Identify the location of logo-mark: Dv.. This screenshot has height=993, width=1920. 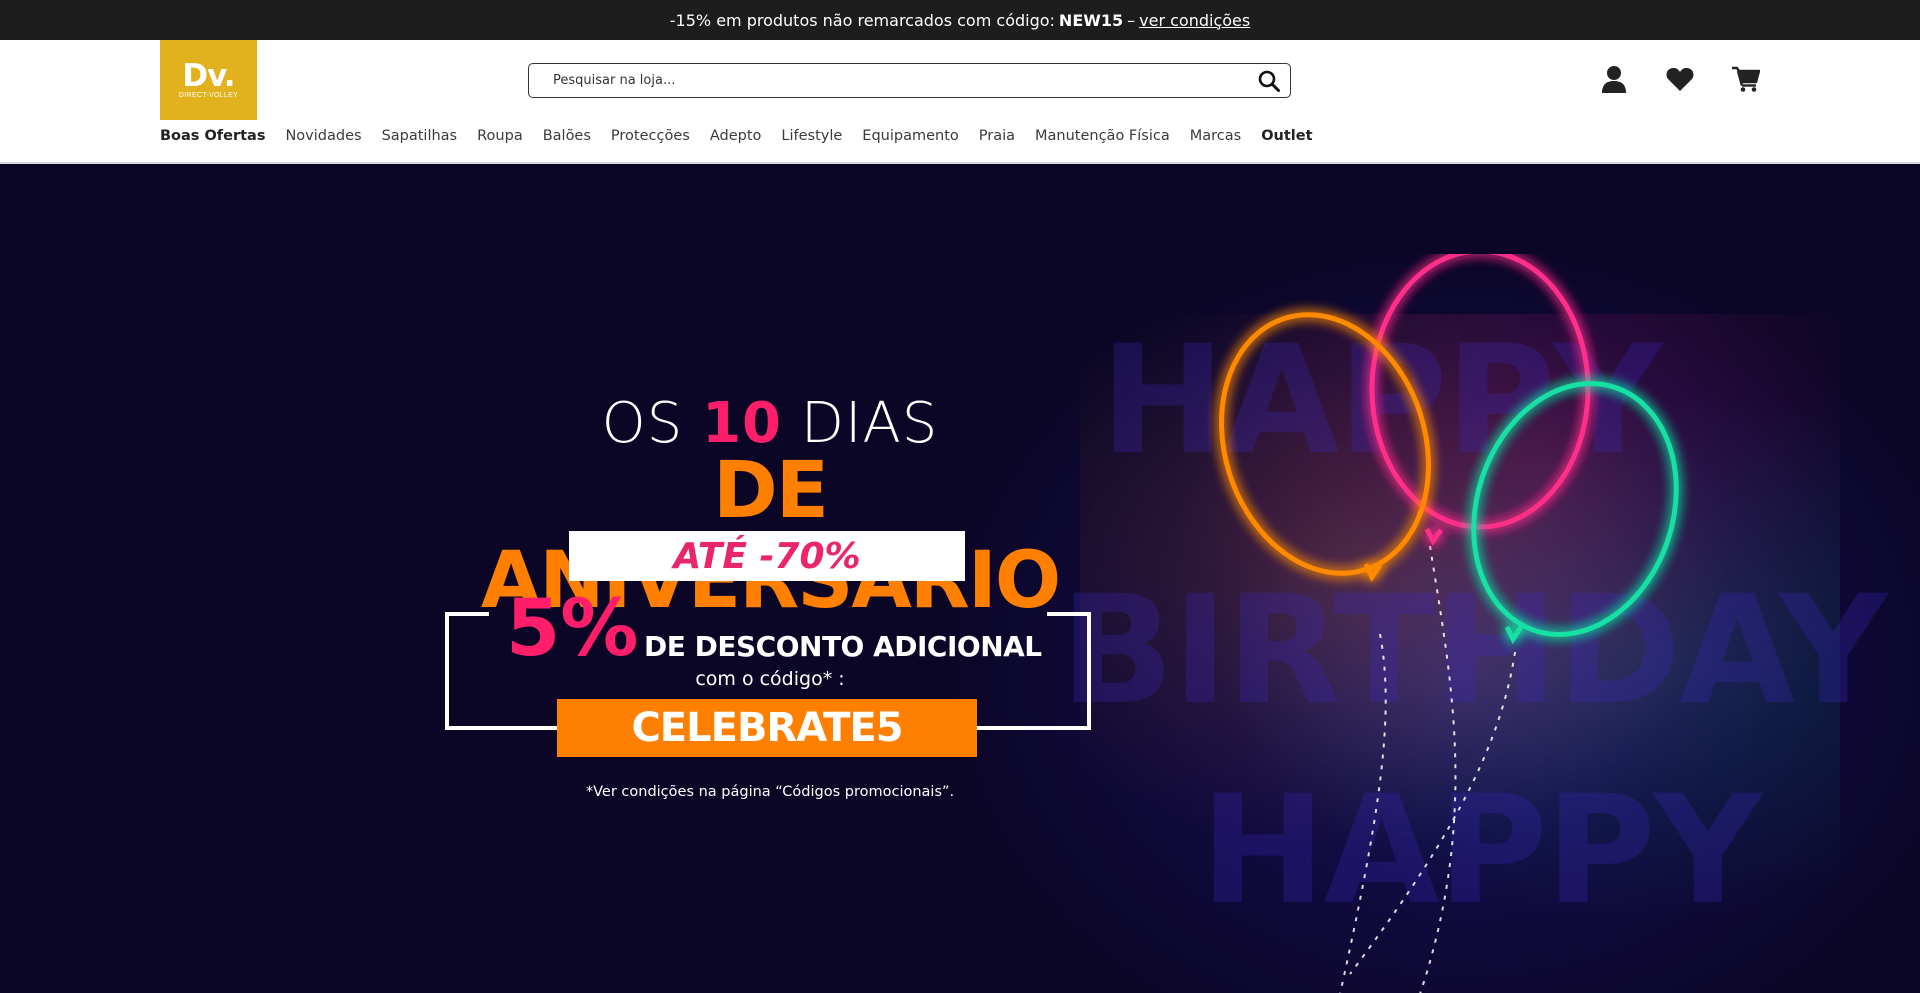
(208, 76).